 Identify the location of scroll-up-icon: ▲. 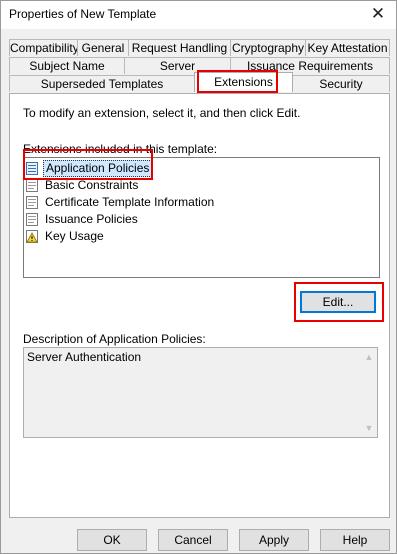
(369, 357).